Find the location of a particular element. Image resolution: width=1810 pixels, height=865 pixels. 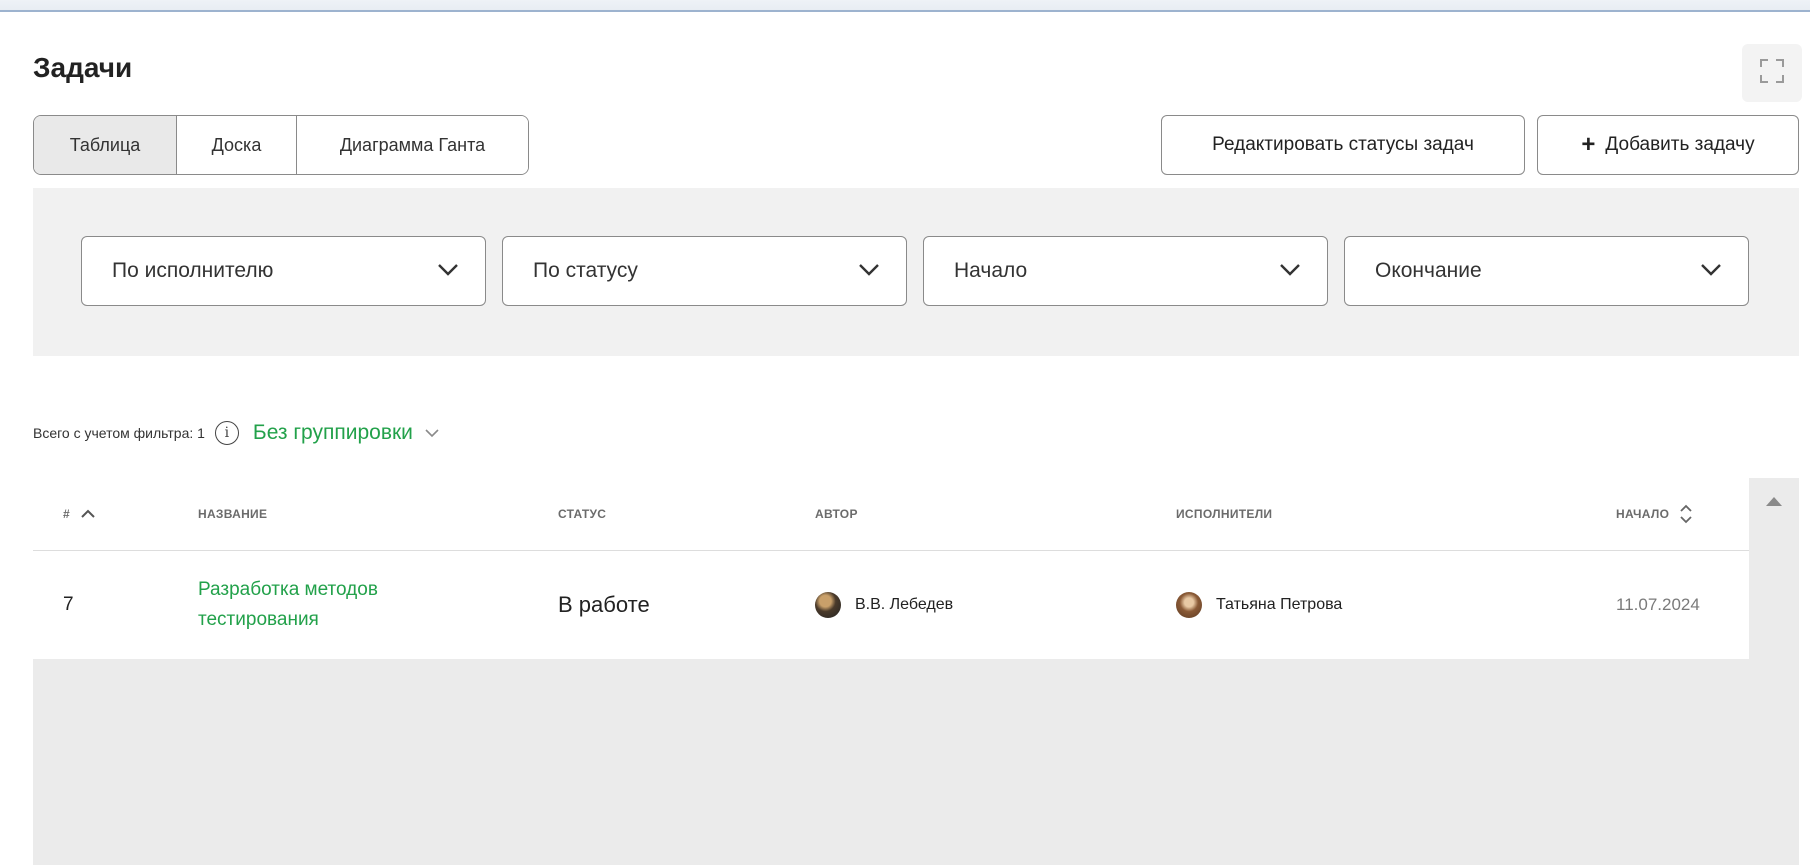

column-header-name: НАЗВАНИЕ is located at coordinates (232, 514).